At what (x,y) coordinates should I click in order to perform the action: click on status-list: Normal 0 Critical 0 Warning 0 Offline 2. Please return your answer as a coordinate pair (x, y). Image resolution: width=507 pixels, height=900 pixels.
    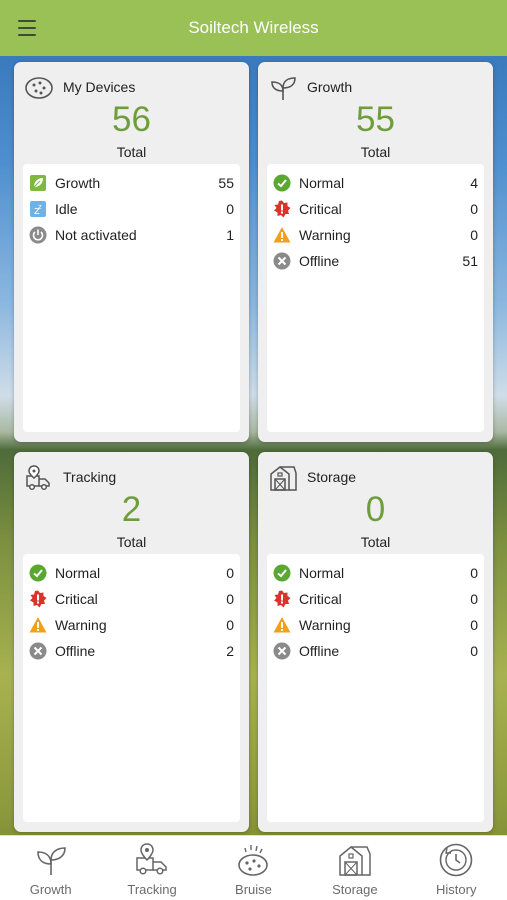
    Looking at the image, I should click on (131, 688).